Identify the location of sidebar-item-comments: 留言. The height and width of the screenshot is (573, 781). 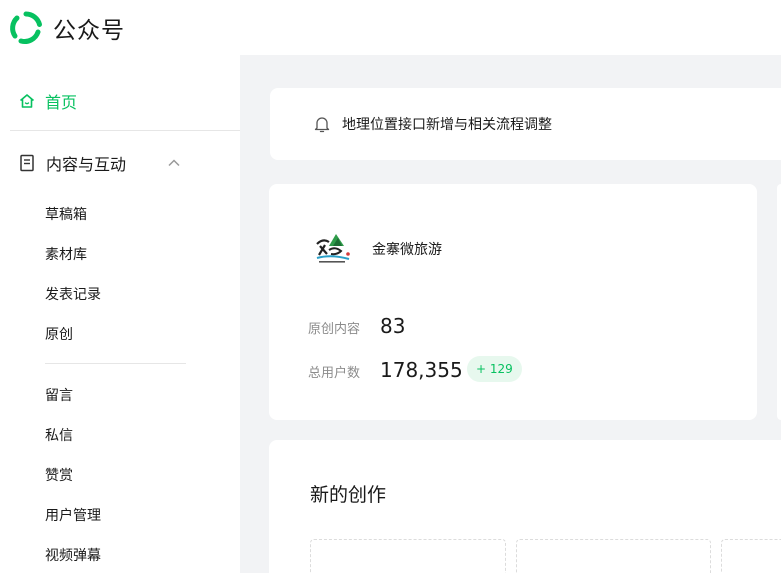
(59, 395).